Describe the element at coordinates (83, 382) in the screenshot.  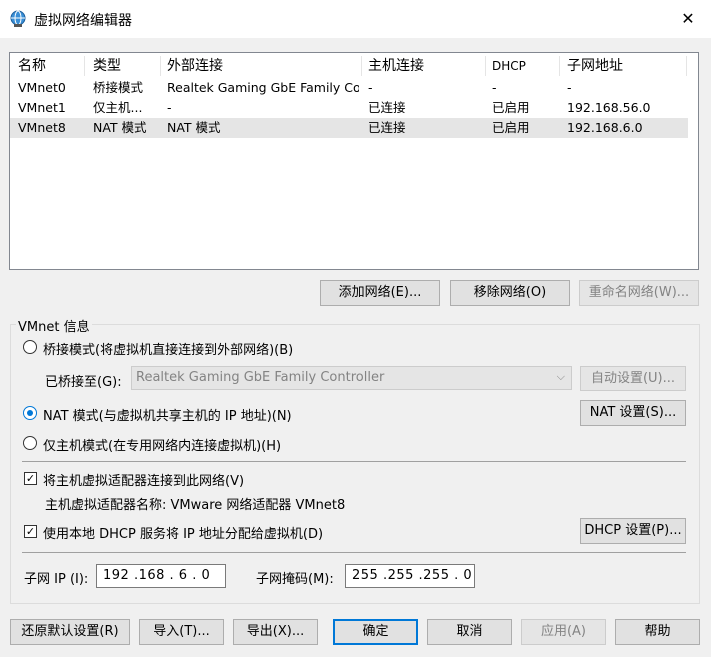
I see `bridged-to-label: 已桥接至(G):` at that location.